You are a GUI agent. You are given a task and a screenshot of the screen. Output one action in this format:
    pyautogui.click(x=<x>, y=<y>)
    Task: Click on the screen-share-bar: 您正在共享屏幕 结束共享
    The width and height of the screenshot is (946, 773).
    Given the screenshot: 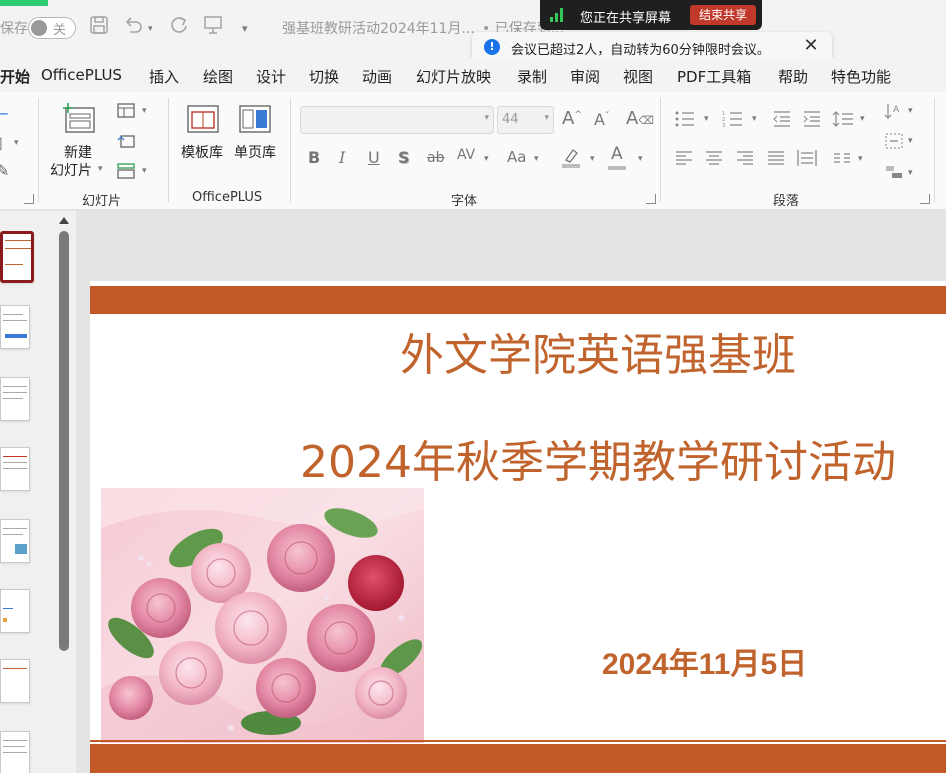 What is the action you would take?
    pyautogui.click(x=651, y=15)
    